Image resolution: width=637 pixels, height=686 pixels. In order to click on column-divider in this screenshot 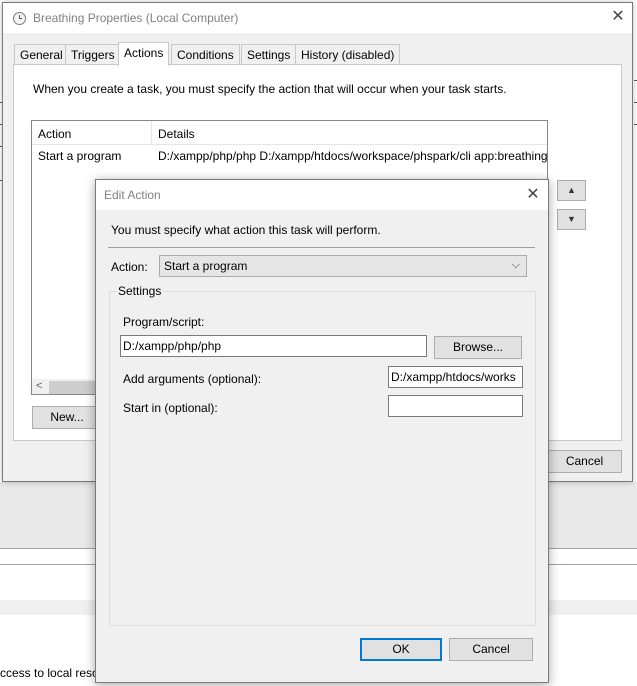, I will do `click(151, 133)`.